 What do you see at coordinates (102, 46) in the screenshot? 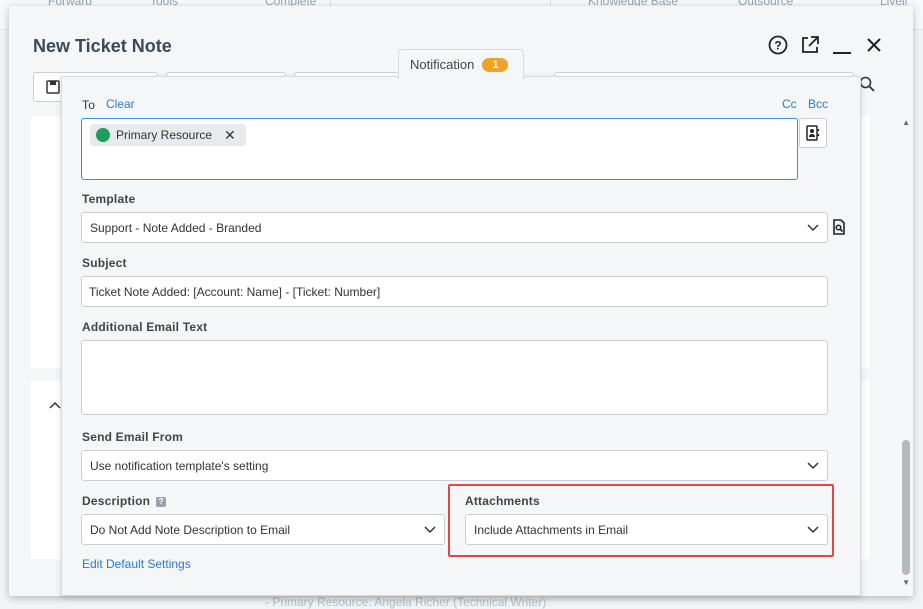
I see `dialog-title: New Ticket Note` at bounding box center [102, 46].